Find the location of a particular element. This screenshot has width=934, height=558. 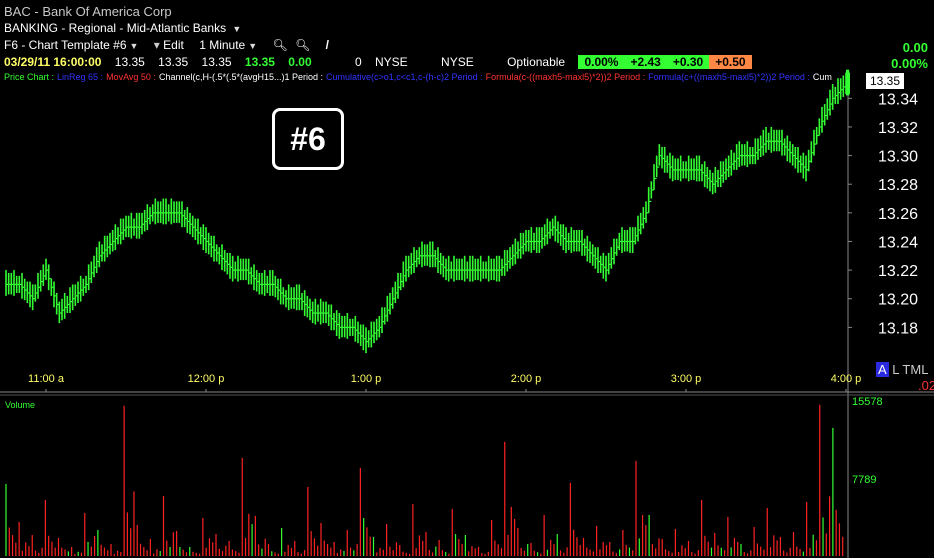

volume-tick-label: 7789 is located at coordinates (864, 480).